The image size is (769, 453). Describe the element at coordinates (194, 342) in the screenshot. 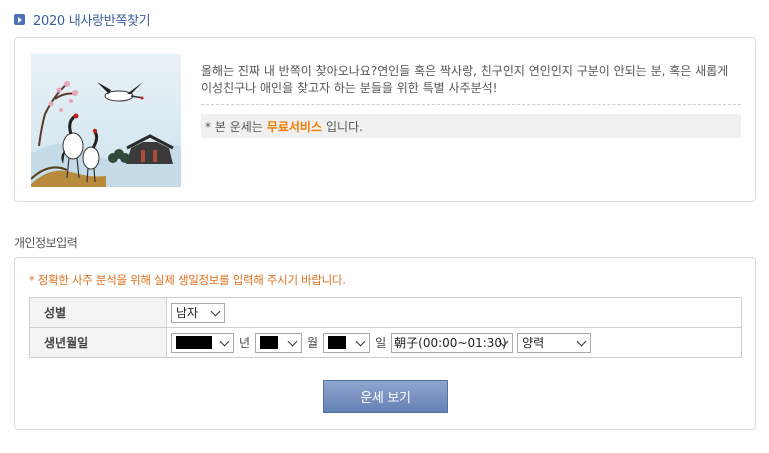

I see `year-value-redacted` at that location.